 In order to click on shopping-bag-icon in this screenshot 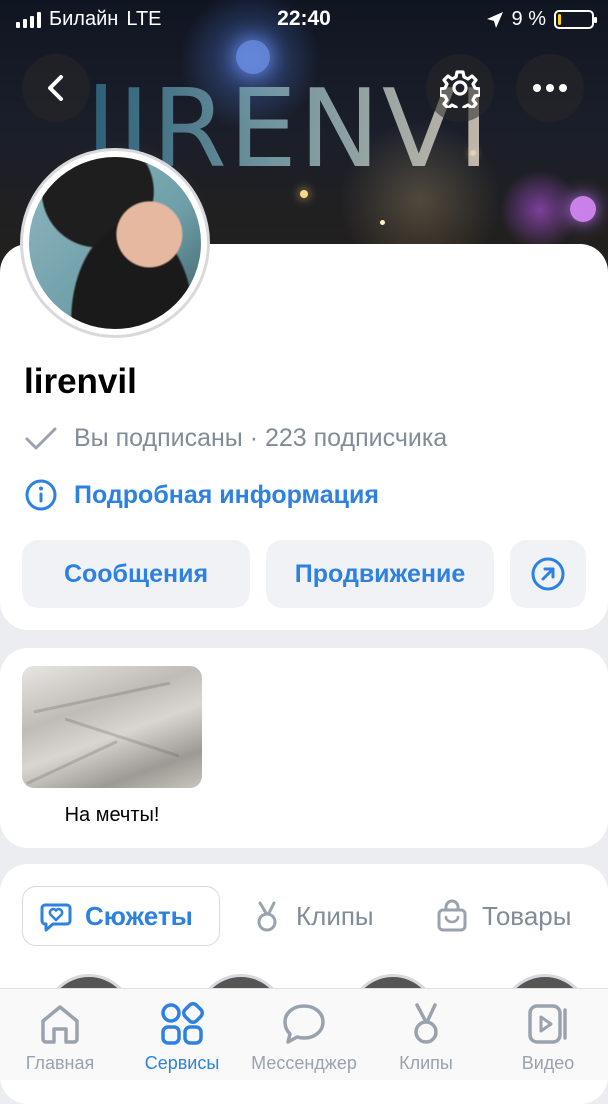, I will do `click(452, 915)`.